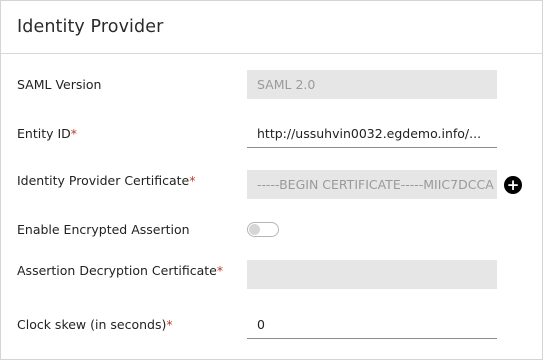 Image resolution: width=543 pixels, height=360 pixels. What do you see at coordinates (372, 84) in the screenshot?
I see `saml-version-field: SAML 2.0` at bounding box center [372, 84].